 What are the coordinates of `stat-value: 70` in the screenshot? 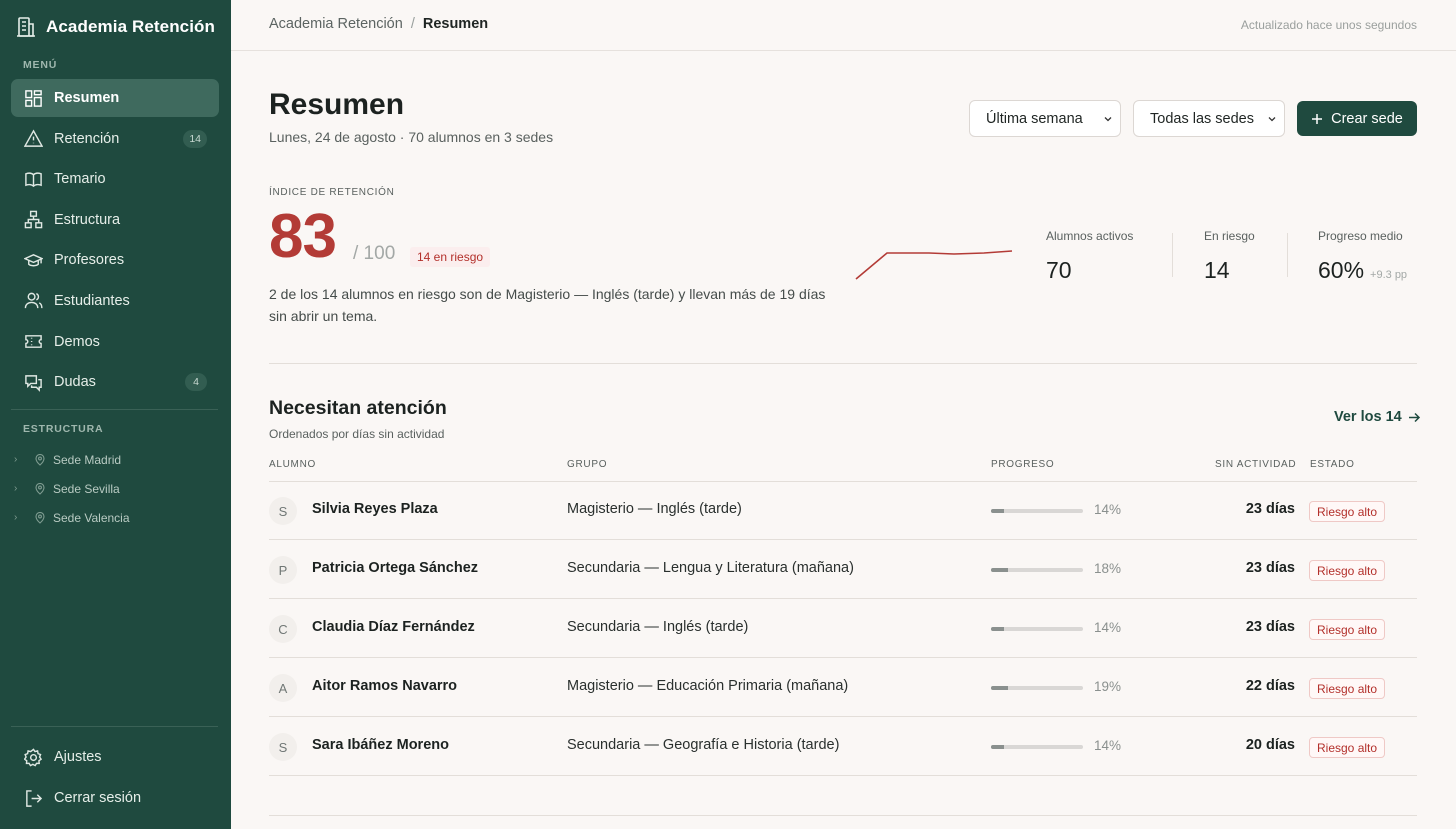 It's located at (1059, 270).